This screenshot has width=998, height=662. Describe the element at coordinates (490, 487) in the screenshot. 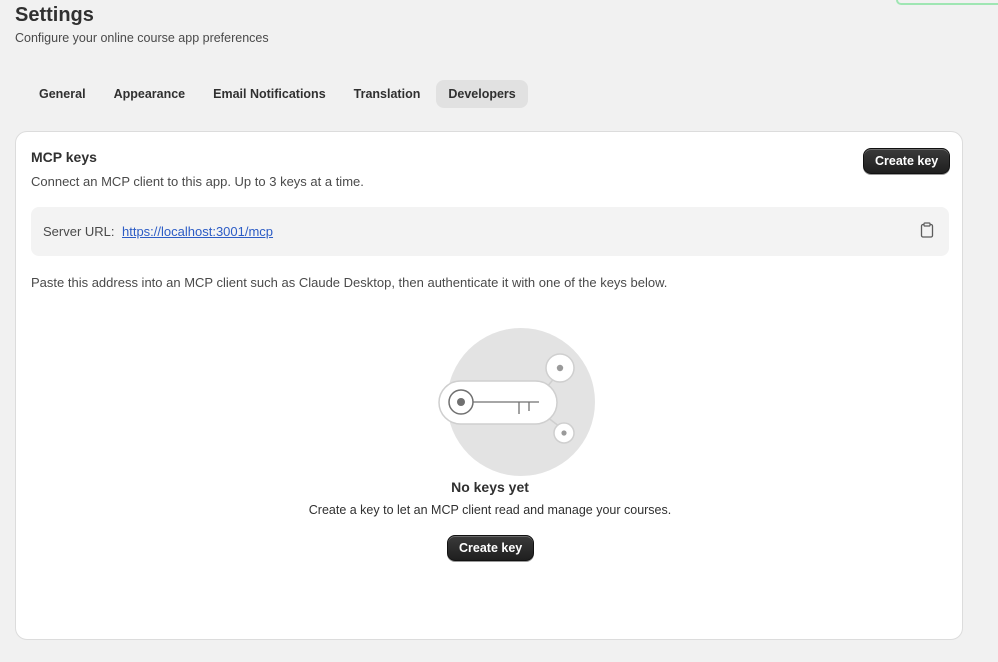

I see `empty-state-title: No keys yet` at that location.